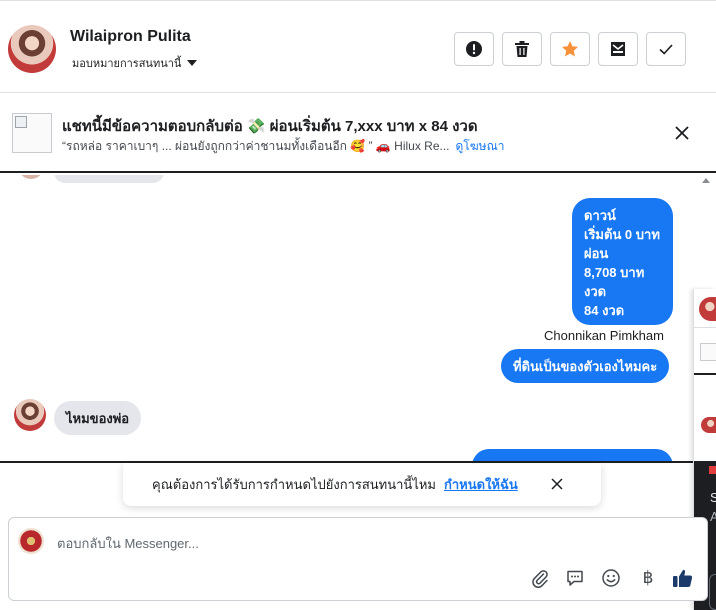 The height and width of the screenshot is (610, 716). I want to click on incoming-message-bubble: ไหมของพ่อ, so click(98, 418).